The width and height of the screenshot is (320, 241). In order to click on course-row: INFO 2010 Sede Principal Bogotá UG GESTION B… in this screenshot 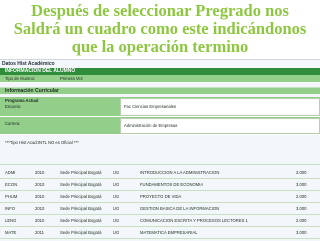, I will do `click(160, 209)`.